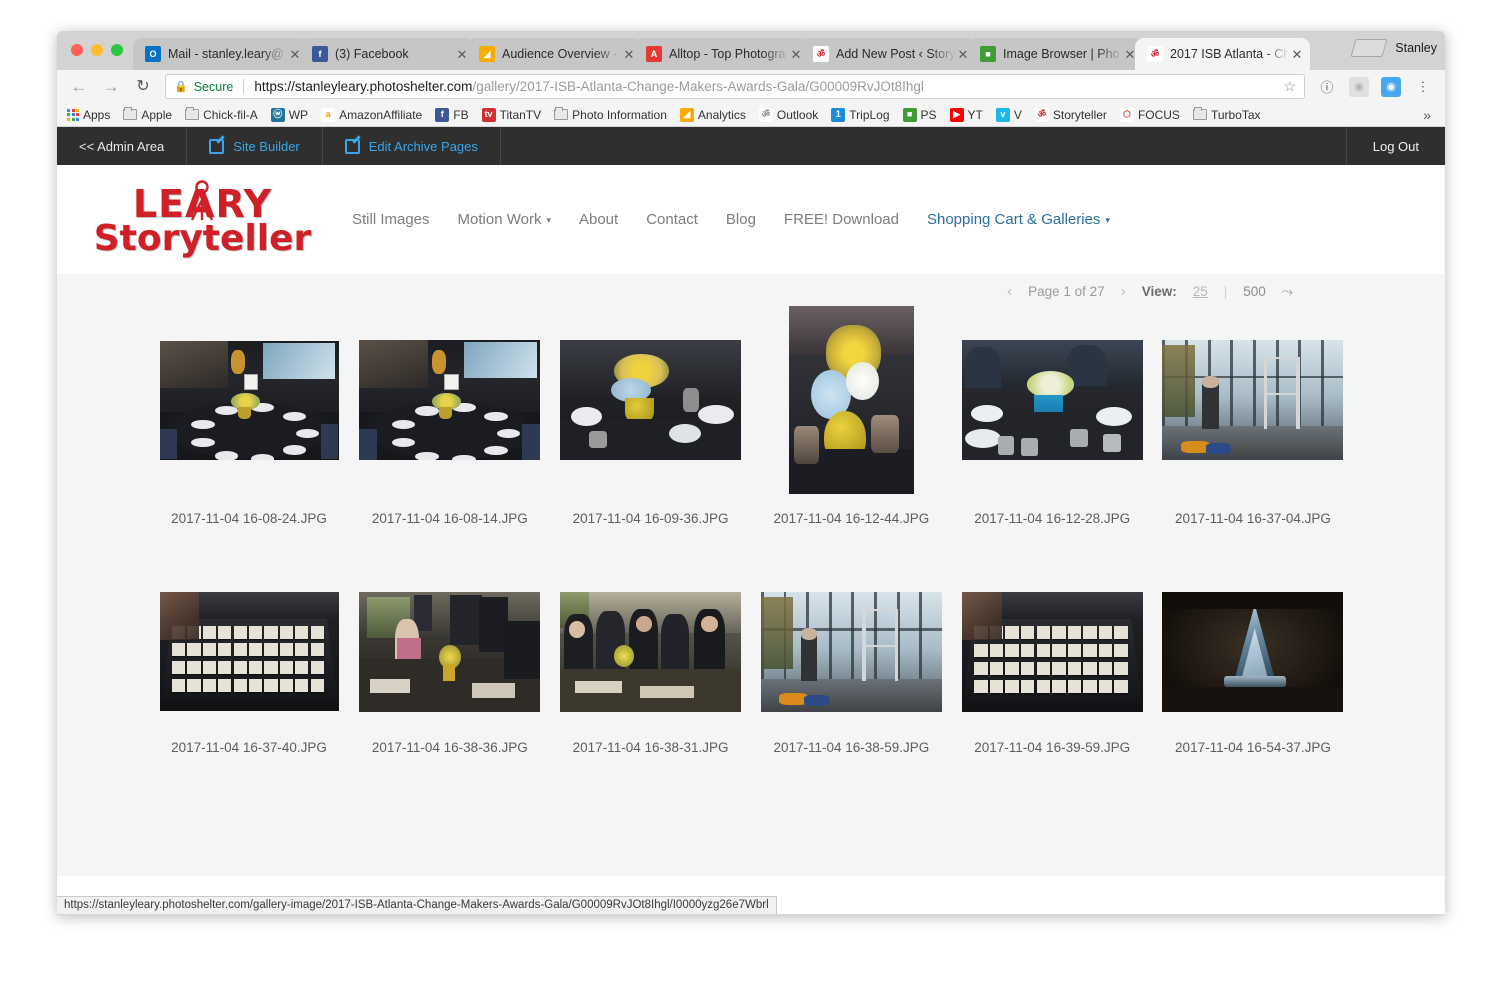 This screenshot has width=1497, height=989. Describe the element at coordinates (452, 114) in the screenshot. I see `bookmark-item: f FB` at that location.